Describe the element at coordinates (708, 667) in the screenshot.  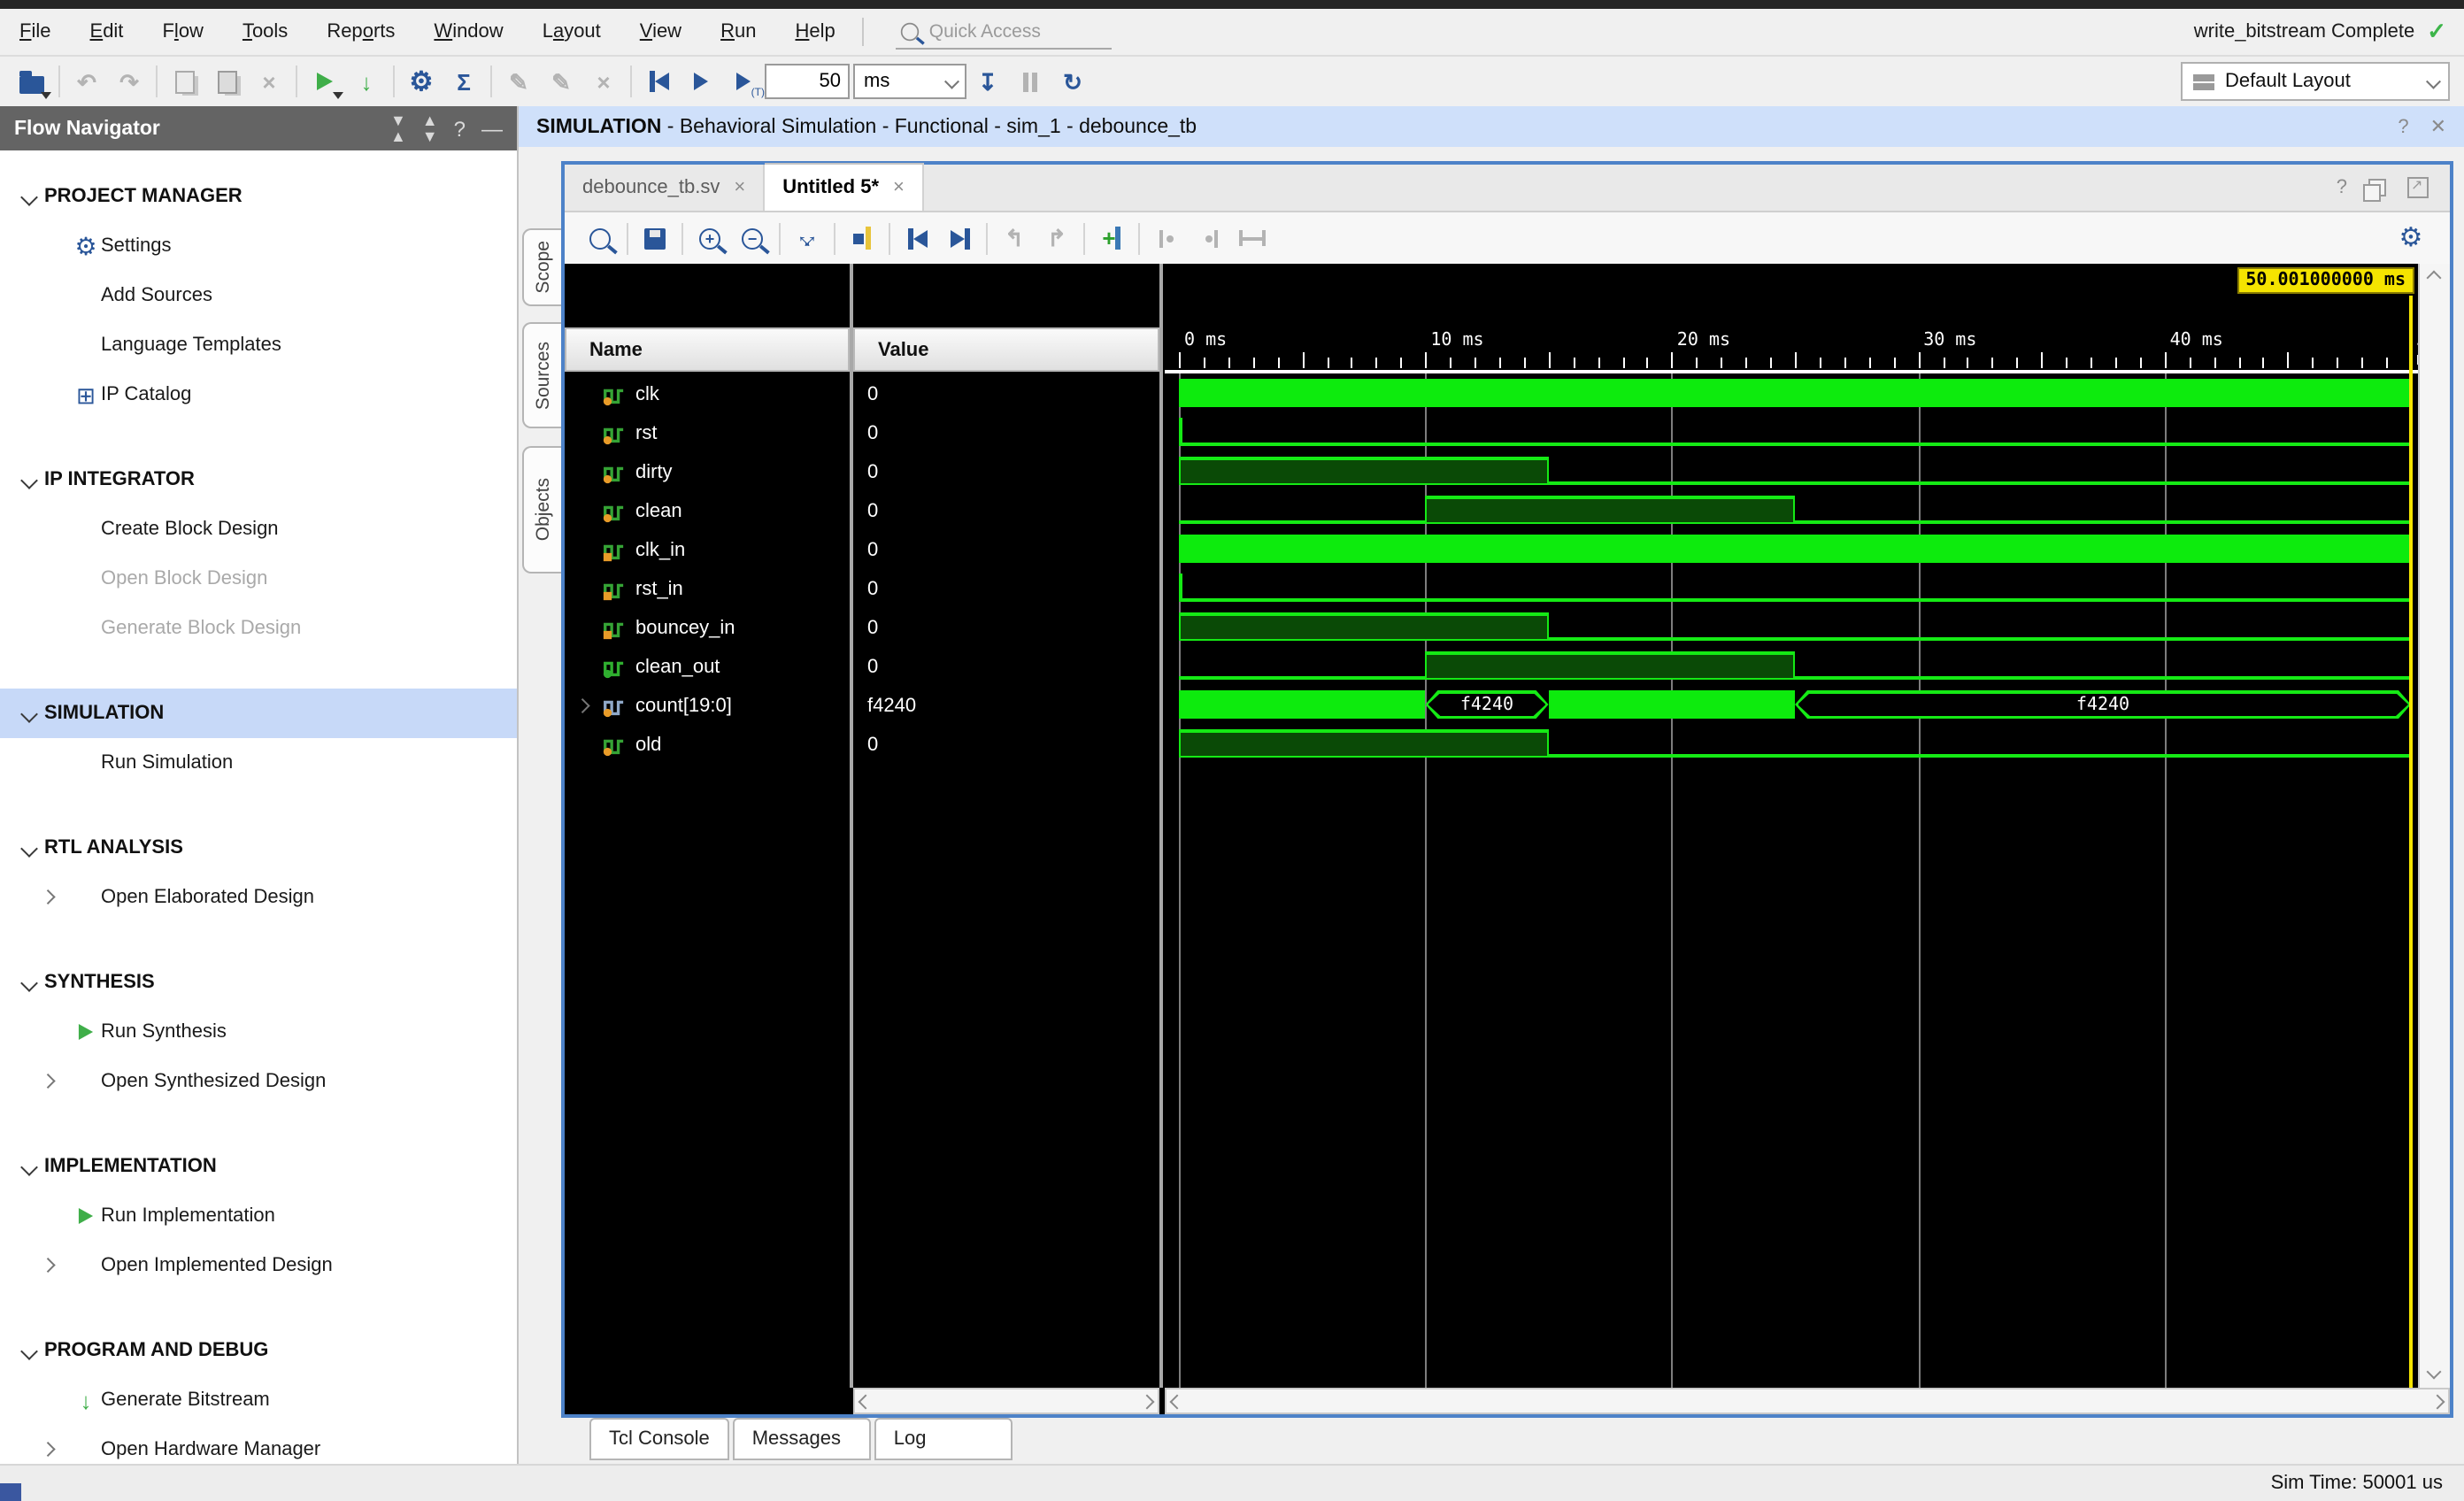
I see `signal-row-clean_out: clean_out` at that location.